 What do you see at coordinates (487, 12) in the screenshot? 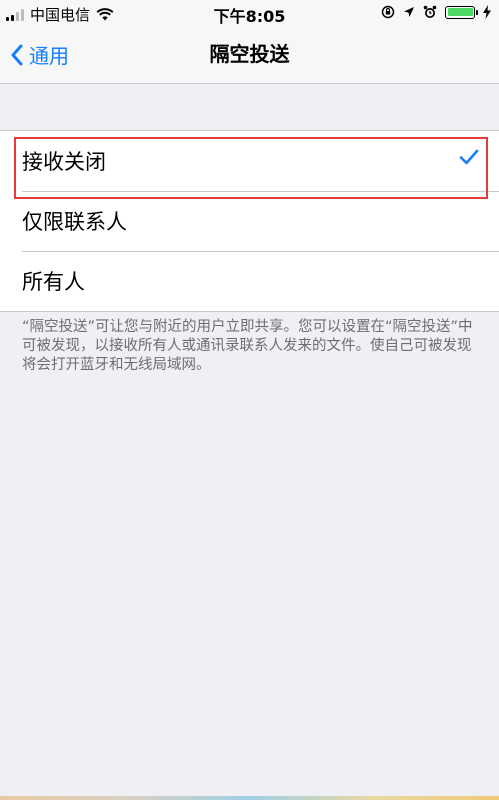
I see `charging-icon` at bounding box center [487, 12].